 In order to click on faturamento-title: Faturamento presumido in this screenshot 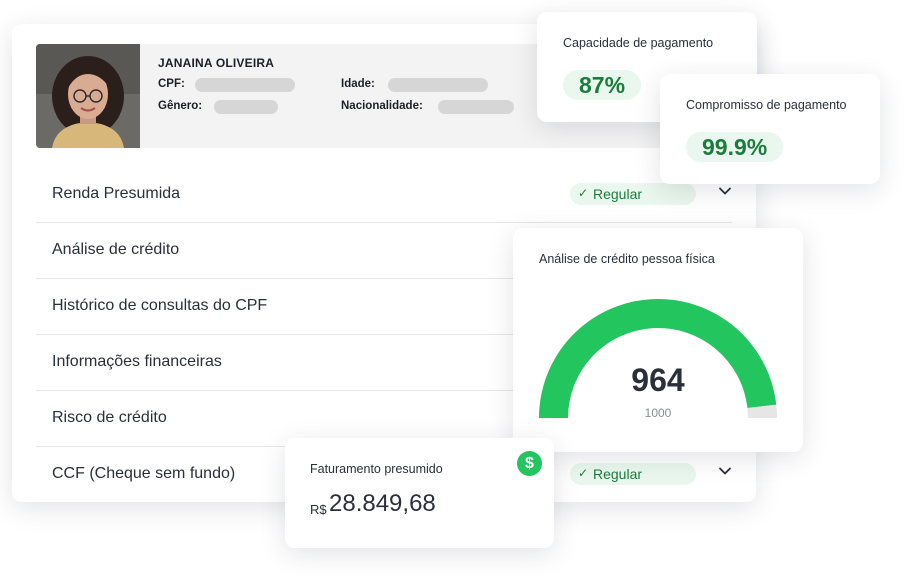, I will do `click(376, 469)`.